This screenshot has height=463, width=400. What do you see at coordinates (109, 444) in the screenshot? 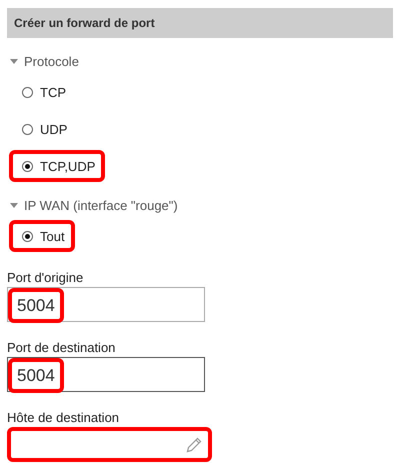
I see `input-field` at bounding box center [109, 444].